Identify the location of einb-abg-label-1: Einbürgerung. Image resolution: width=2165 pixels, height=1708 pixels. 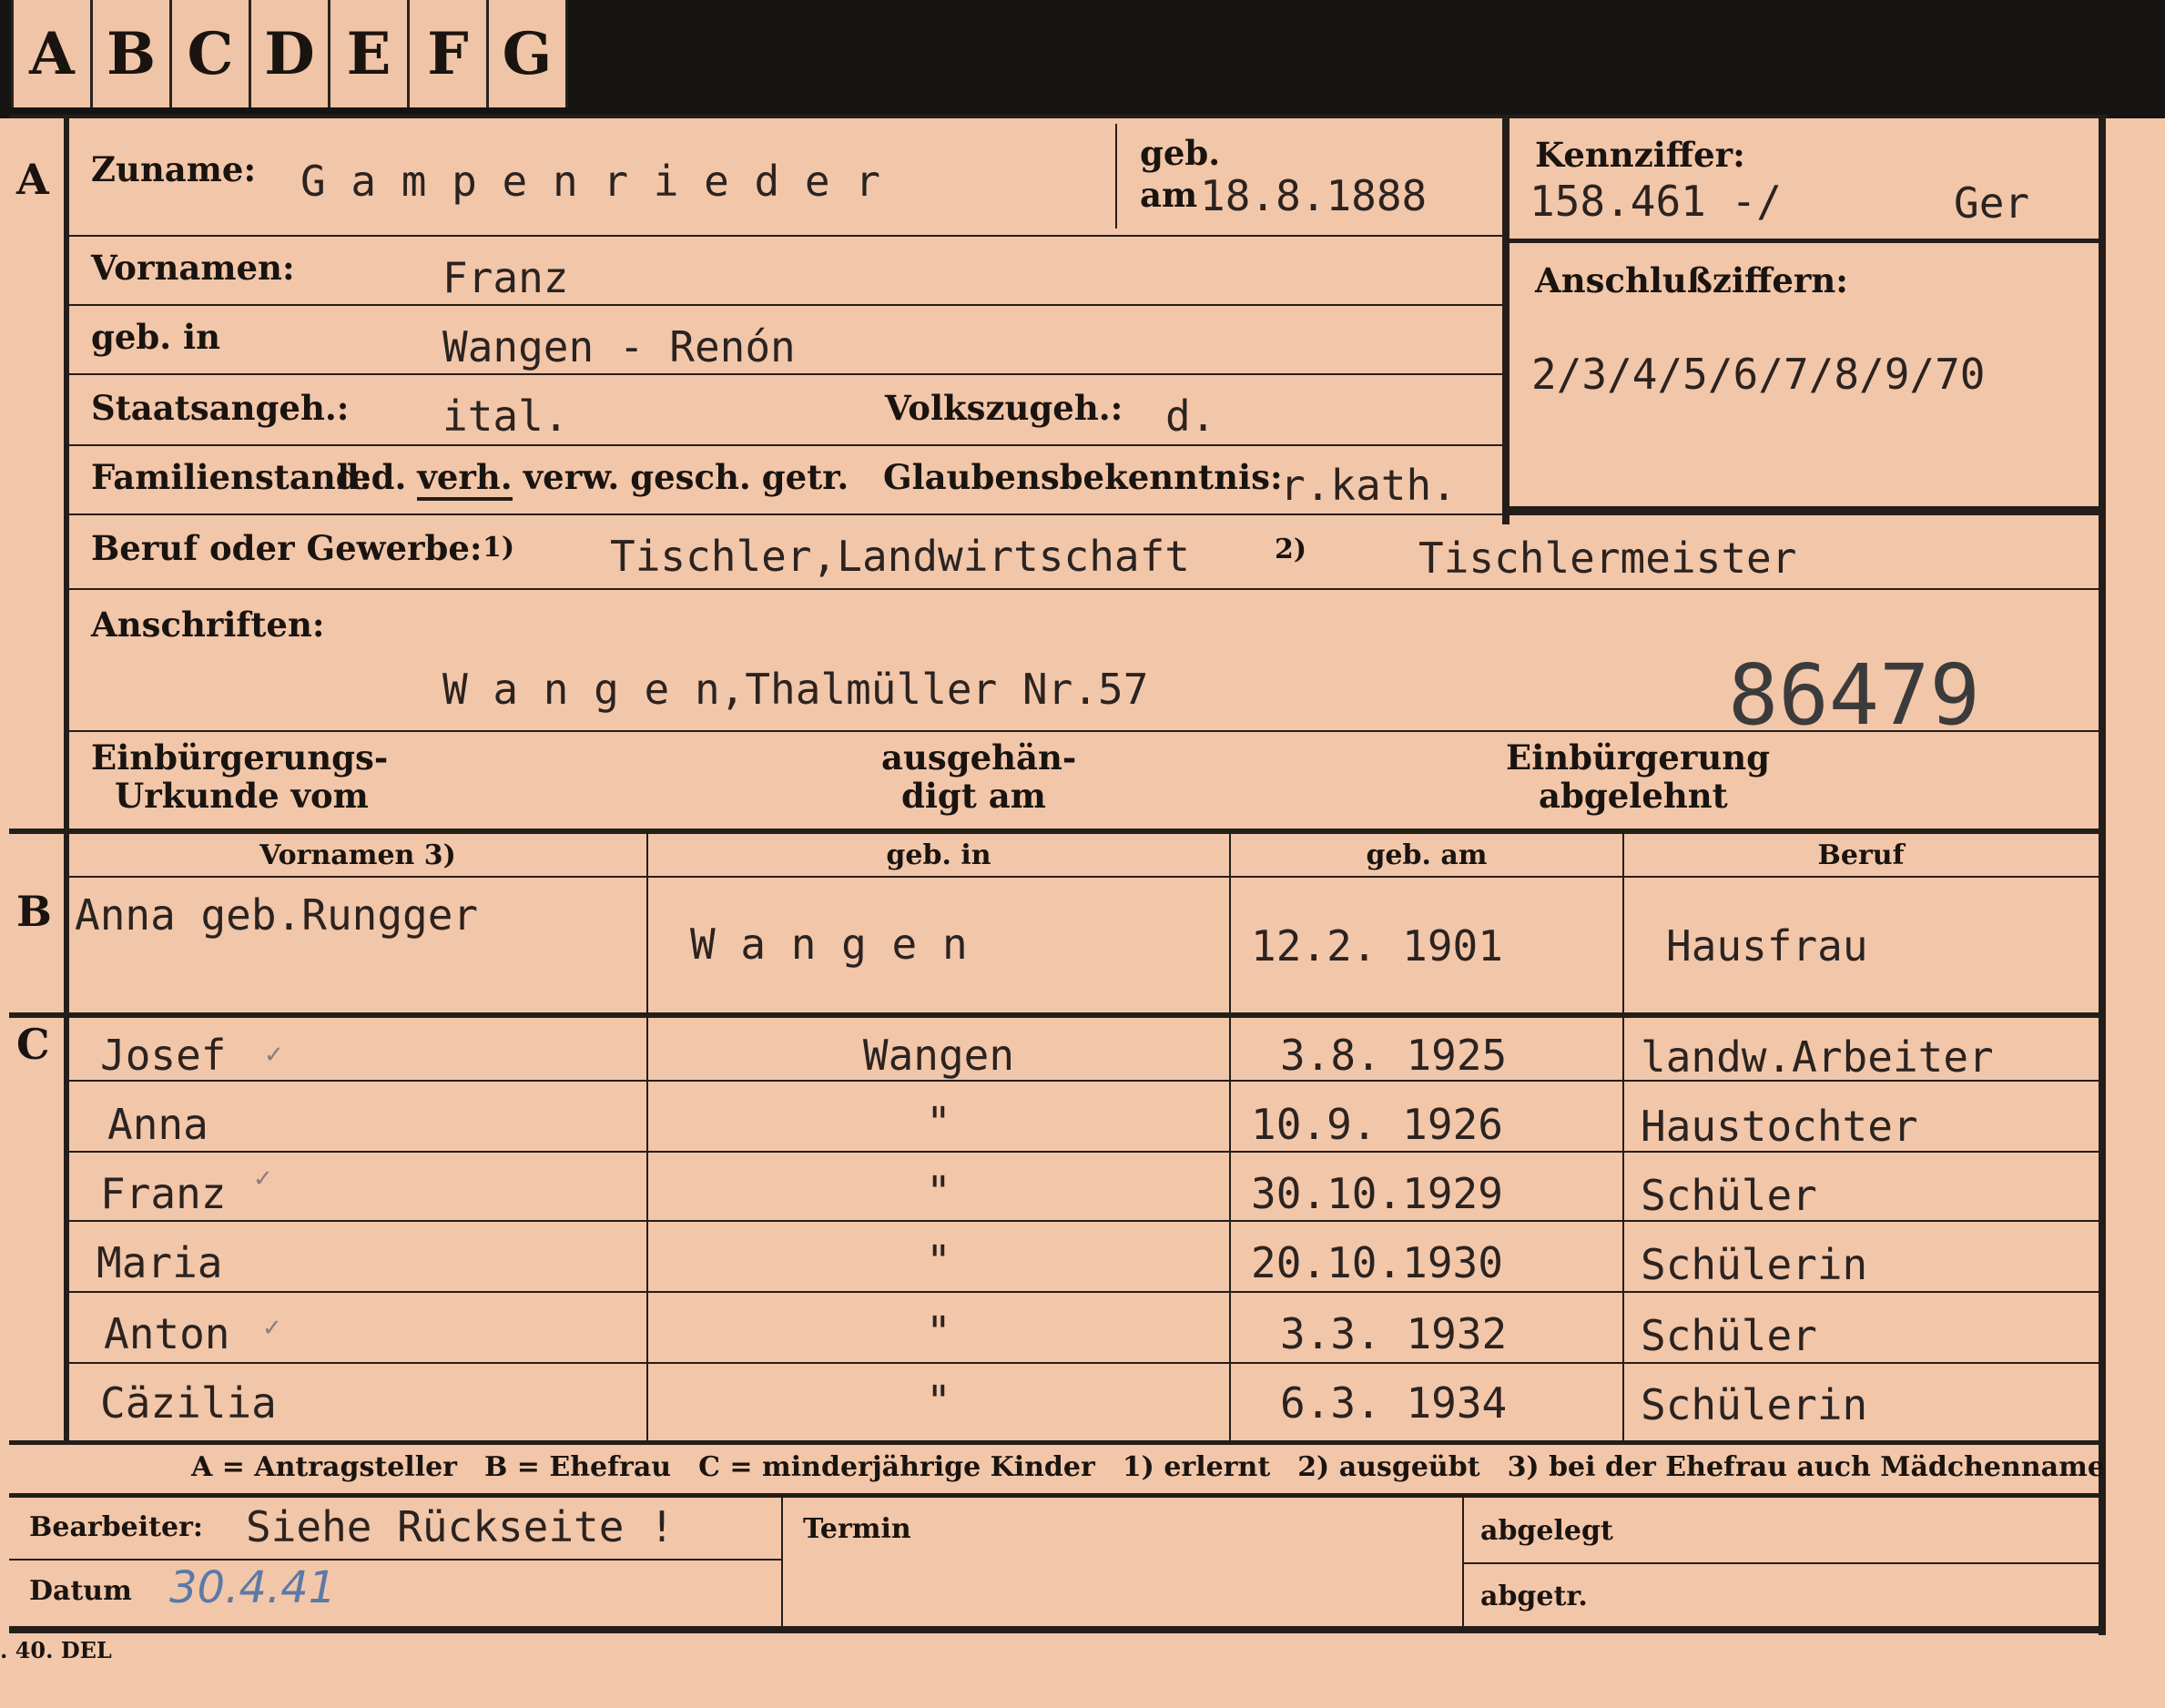
(1638, 758).